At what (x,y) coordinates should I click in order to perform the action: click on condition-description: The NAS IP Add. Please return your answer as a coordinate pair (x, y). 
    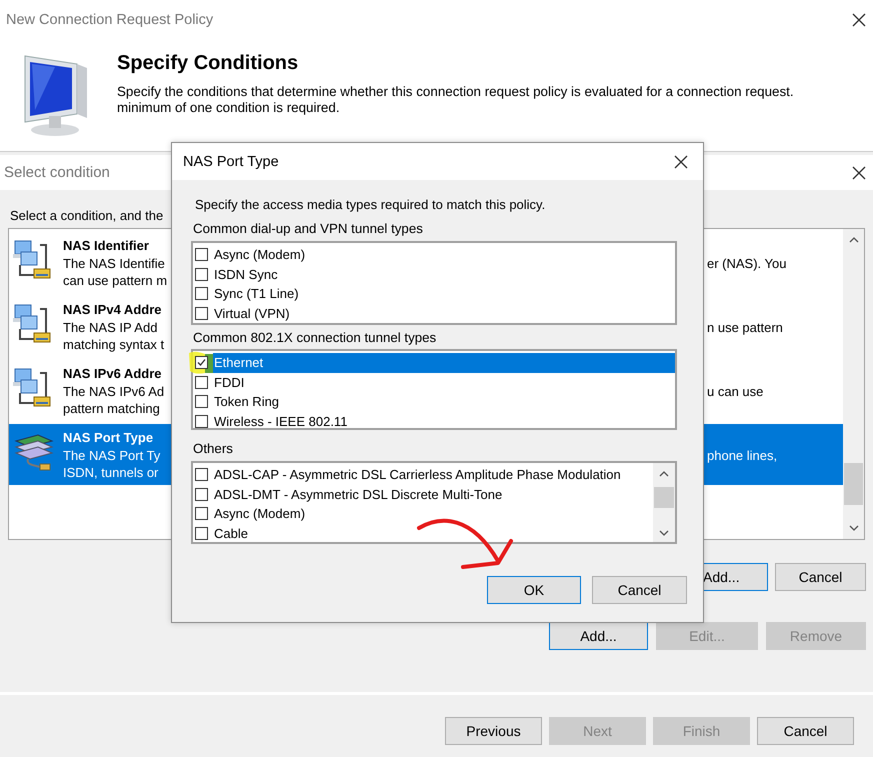
    Looking at the image, I should click on (110, 327).